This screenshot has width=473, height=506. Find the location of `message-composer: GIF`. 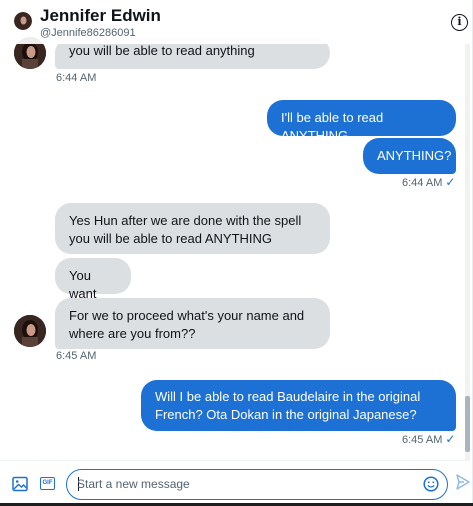

message-composer: GIF is located at coordinates (235, 483).